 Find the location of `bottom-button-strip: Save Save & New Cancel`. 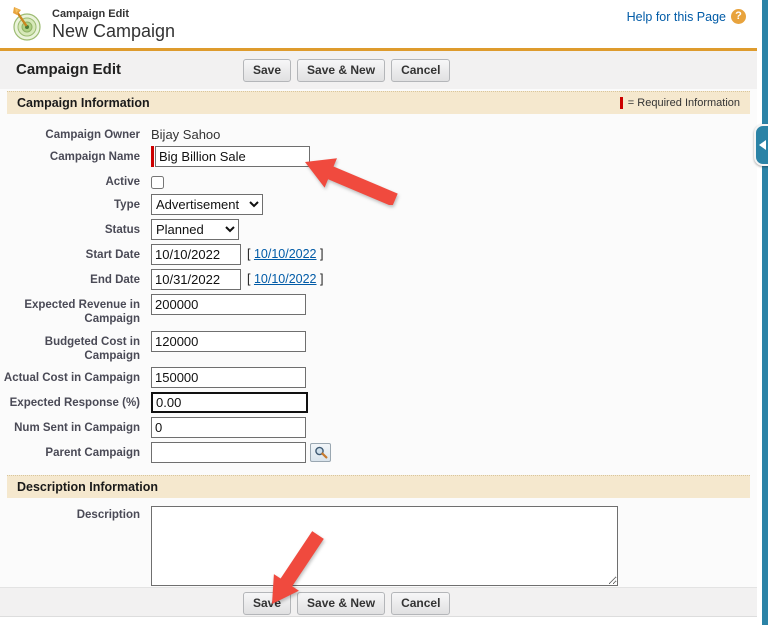

bottom-button-strip: Save Save & New Cancel is located at coordinates (378, 601).